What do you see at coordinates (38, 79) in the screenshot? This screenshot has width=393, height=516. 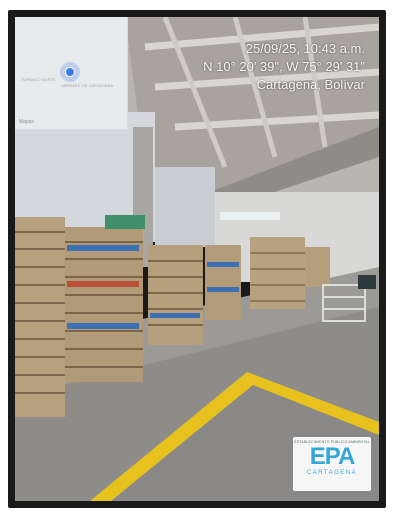 I see `minimap-street-label: TURBACO NORTE` at bounding box center [38, 79].